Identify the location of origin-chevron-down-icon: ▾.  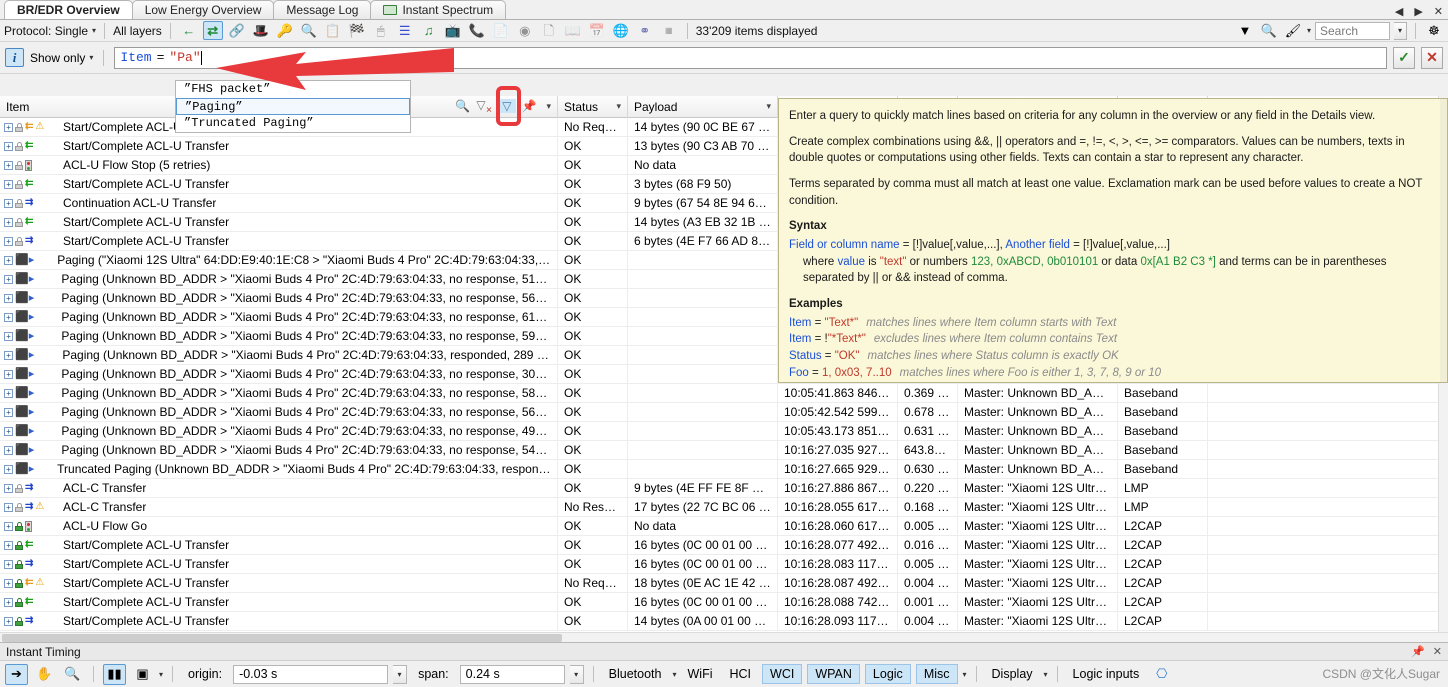
(400, 674).